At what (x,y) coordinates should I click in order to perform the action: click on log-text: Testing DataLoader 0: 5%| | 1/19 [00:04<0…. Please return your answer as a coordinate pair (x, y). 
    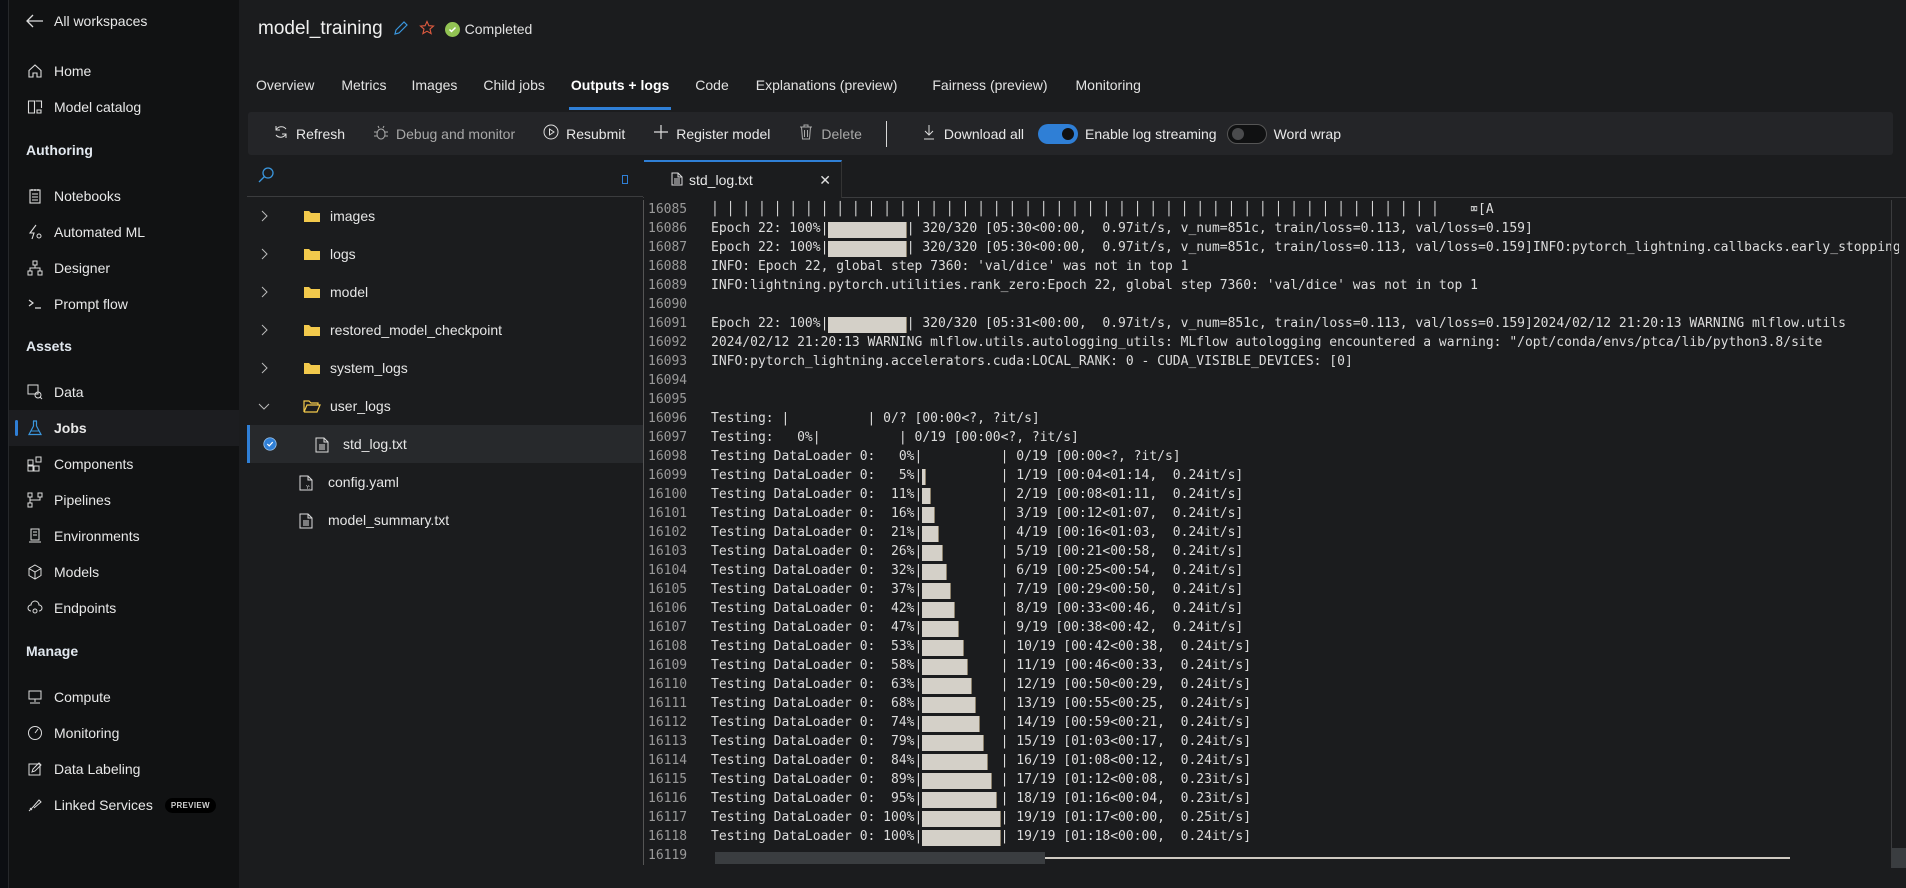
    Looking at the image, I should click on (970, 475).